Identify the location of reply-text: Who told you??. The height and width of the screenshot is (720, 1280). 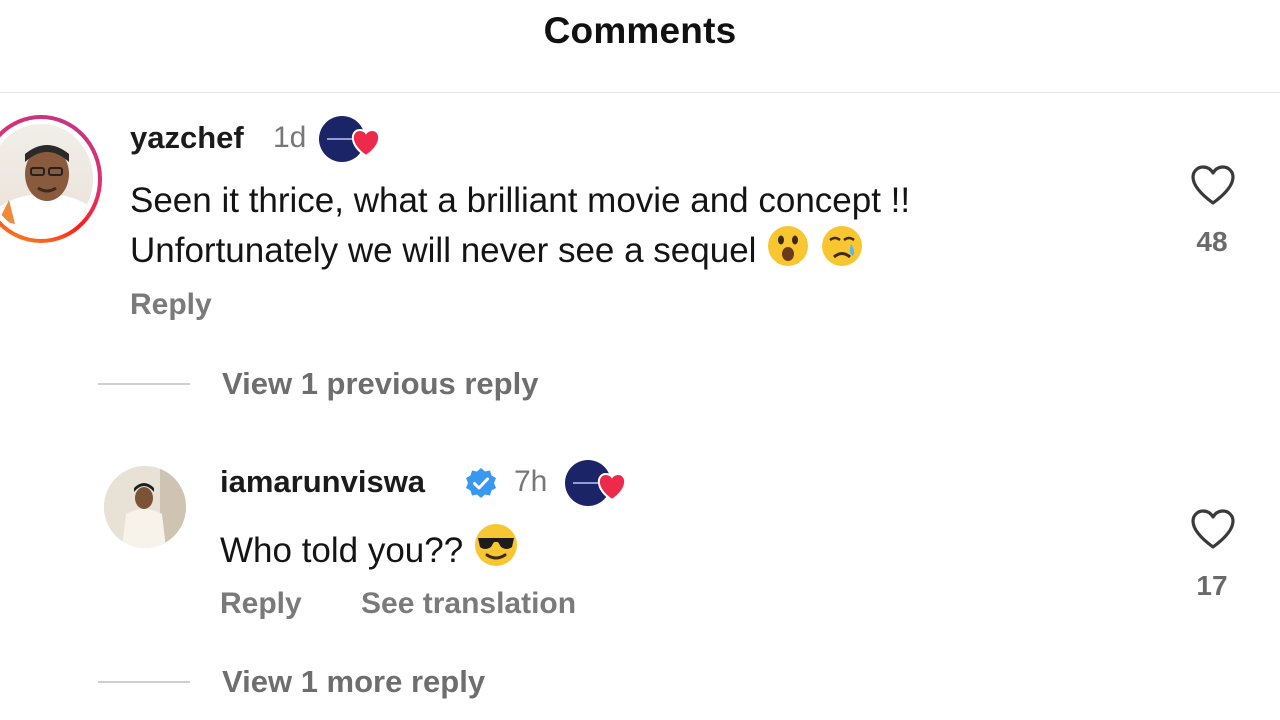
(342, 550).